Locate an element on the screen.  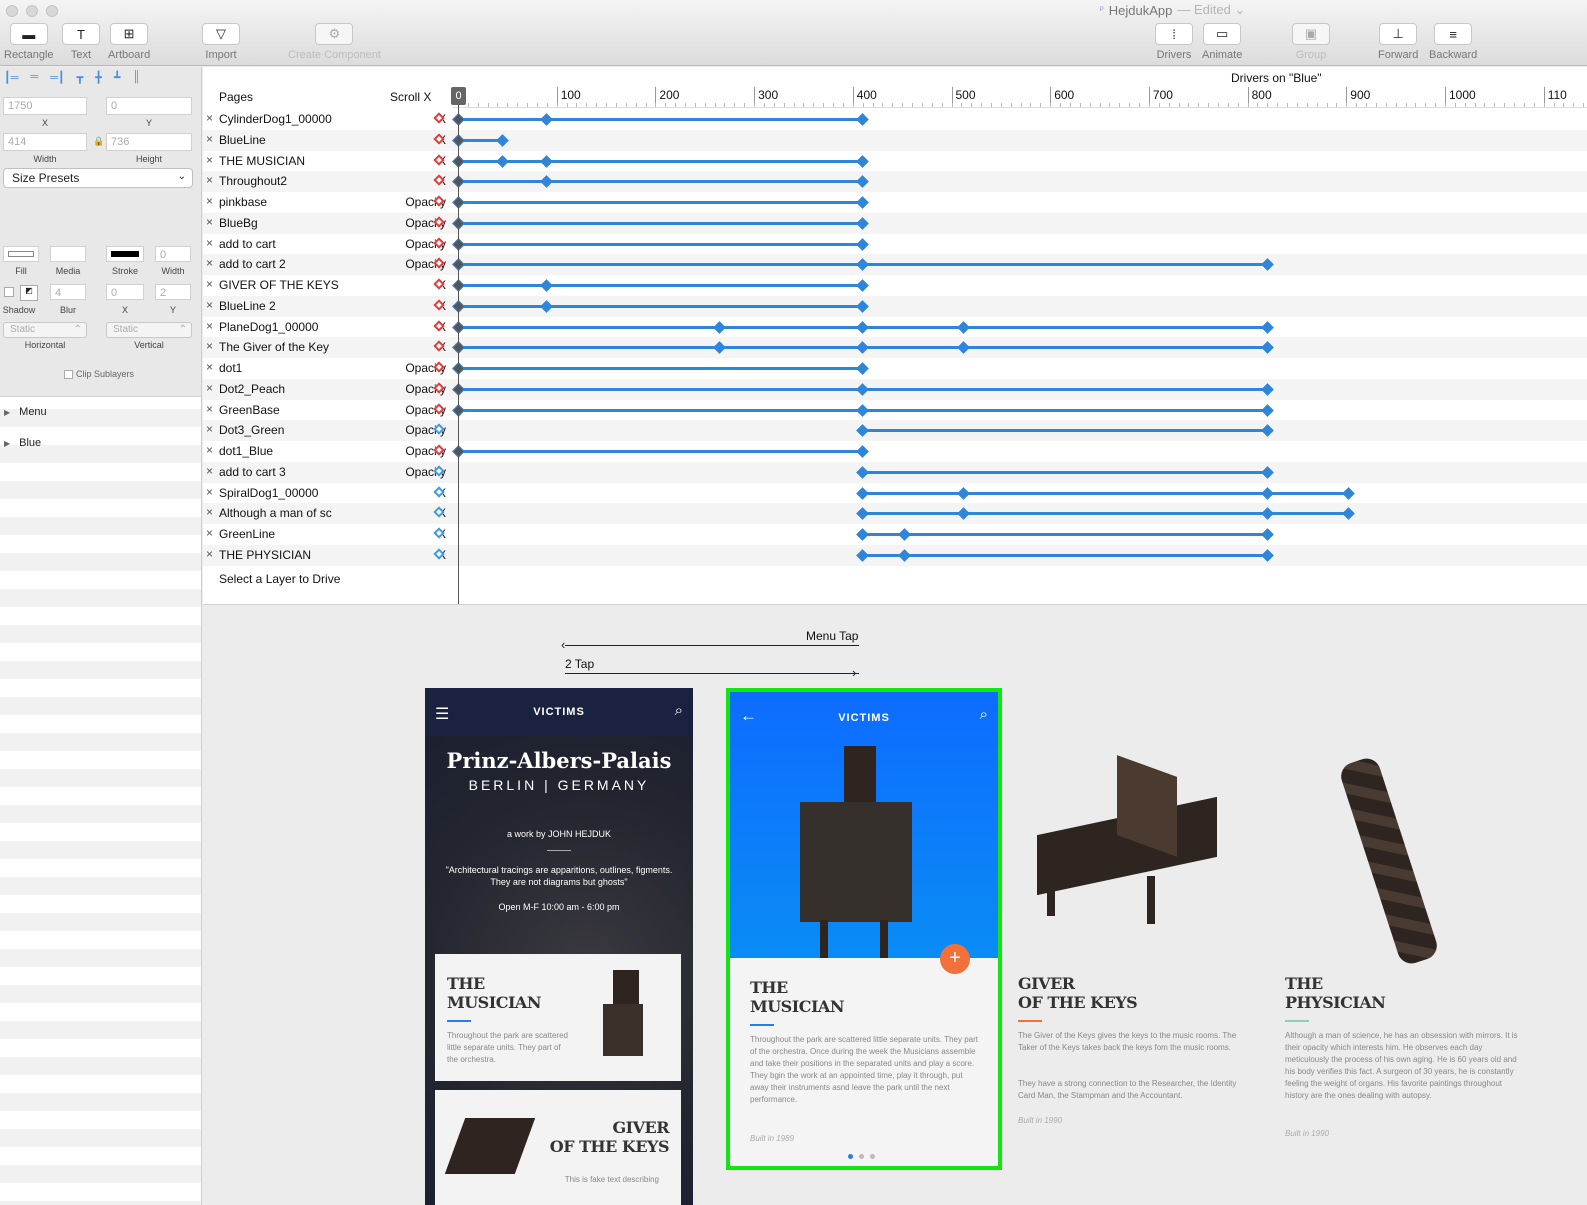
layer-item-menu: ▶ Menu is located at coordinates (100, 412).